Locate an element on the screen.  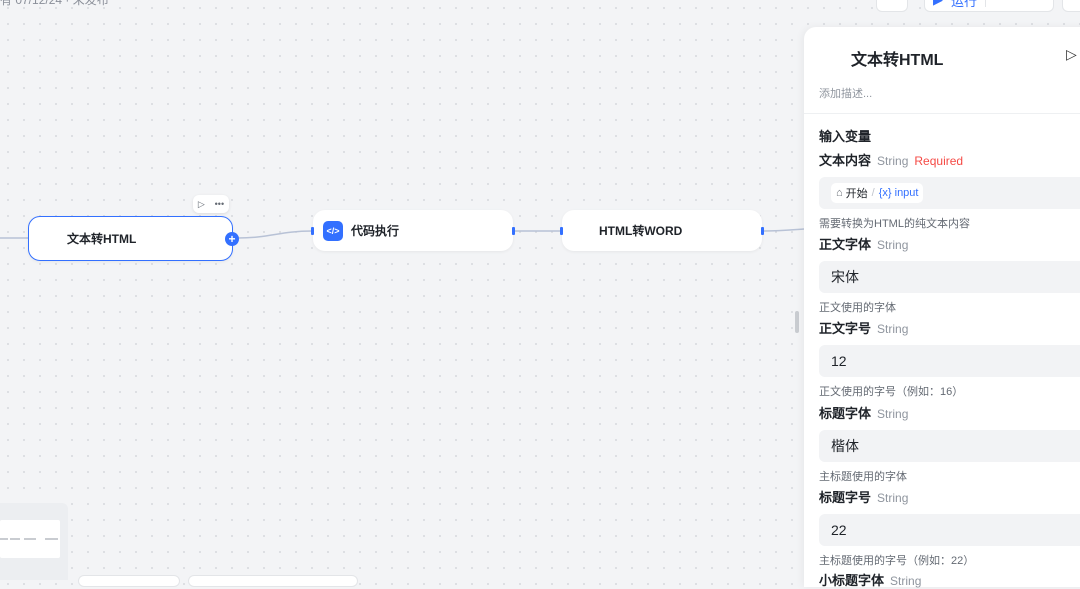
node-title: 代码执行 is located at coordinates (375, 231).